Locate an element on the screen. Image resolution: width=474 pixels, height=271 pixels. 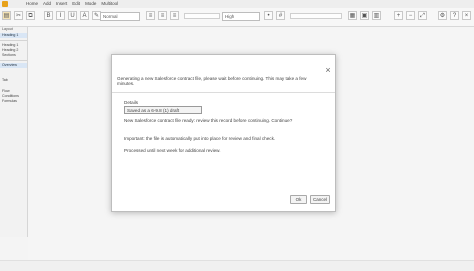
underline-icon: U is located at coordinates (72, 15).